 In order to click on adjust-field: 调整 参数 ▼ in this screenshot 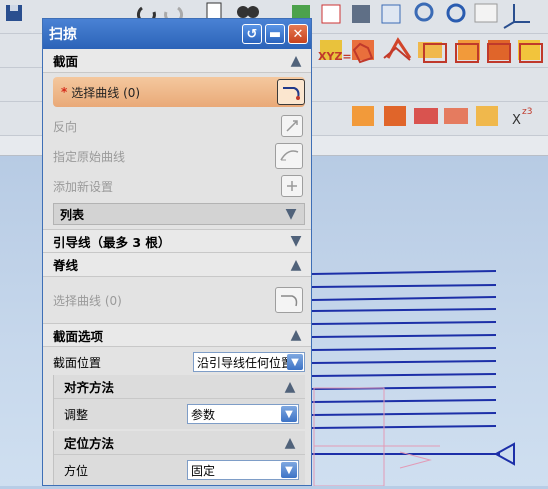, I will do `click(179, 414)`.